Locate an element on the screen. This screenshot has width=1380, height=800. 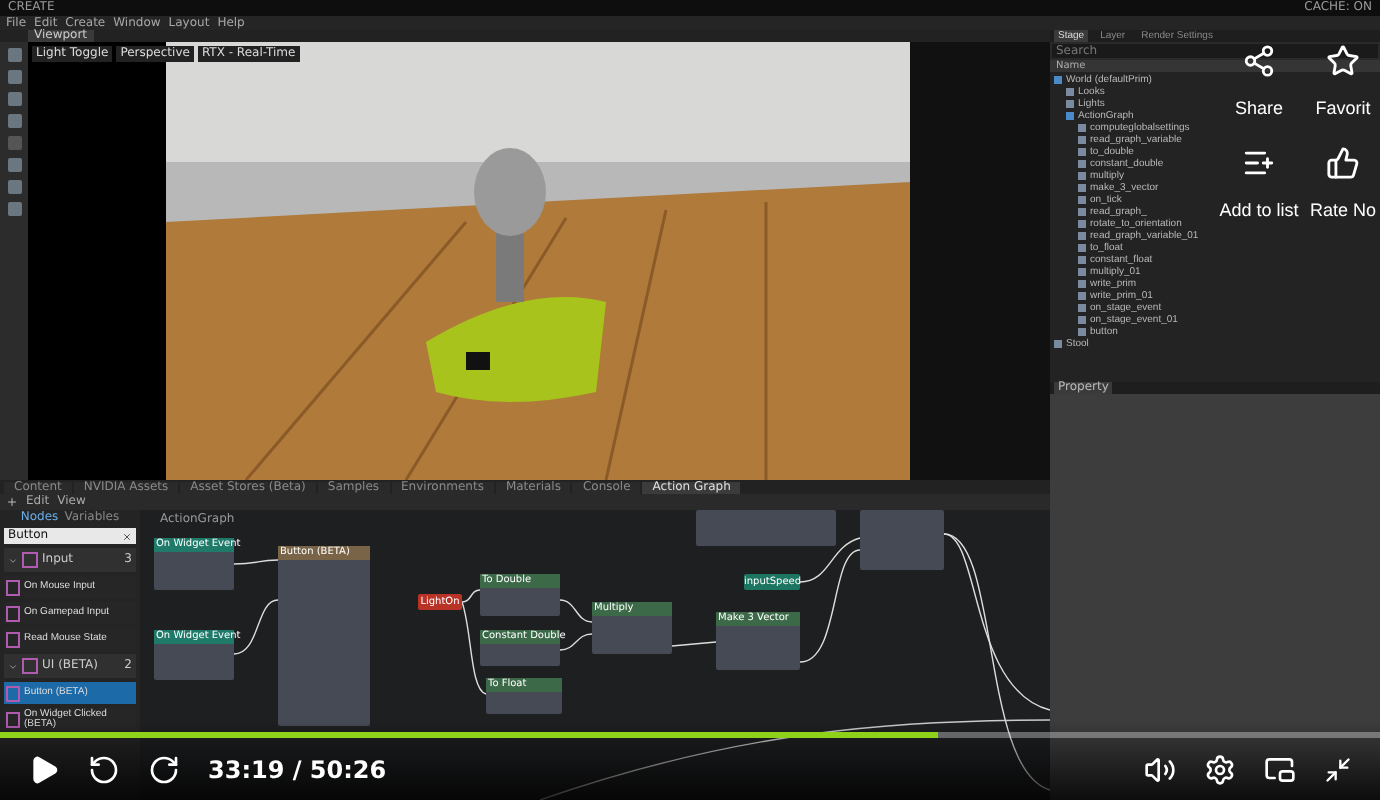
rewind-icon is located at coordinates (104, 769).